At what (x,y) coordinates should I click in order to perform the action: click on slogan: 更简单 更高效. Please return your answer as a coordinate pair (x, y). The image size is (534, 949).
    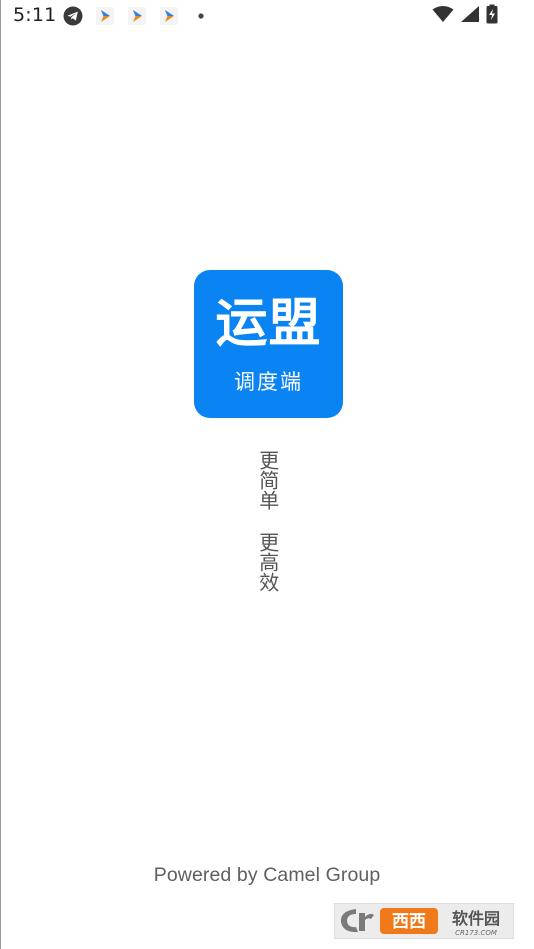
    Looking at the image, I should click on (267, 521).